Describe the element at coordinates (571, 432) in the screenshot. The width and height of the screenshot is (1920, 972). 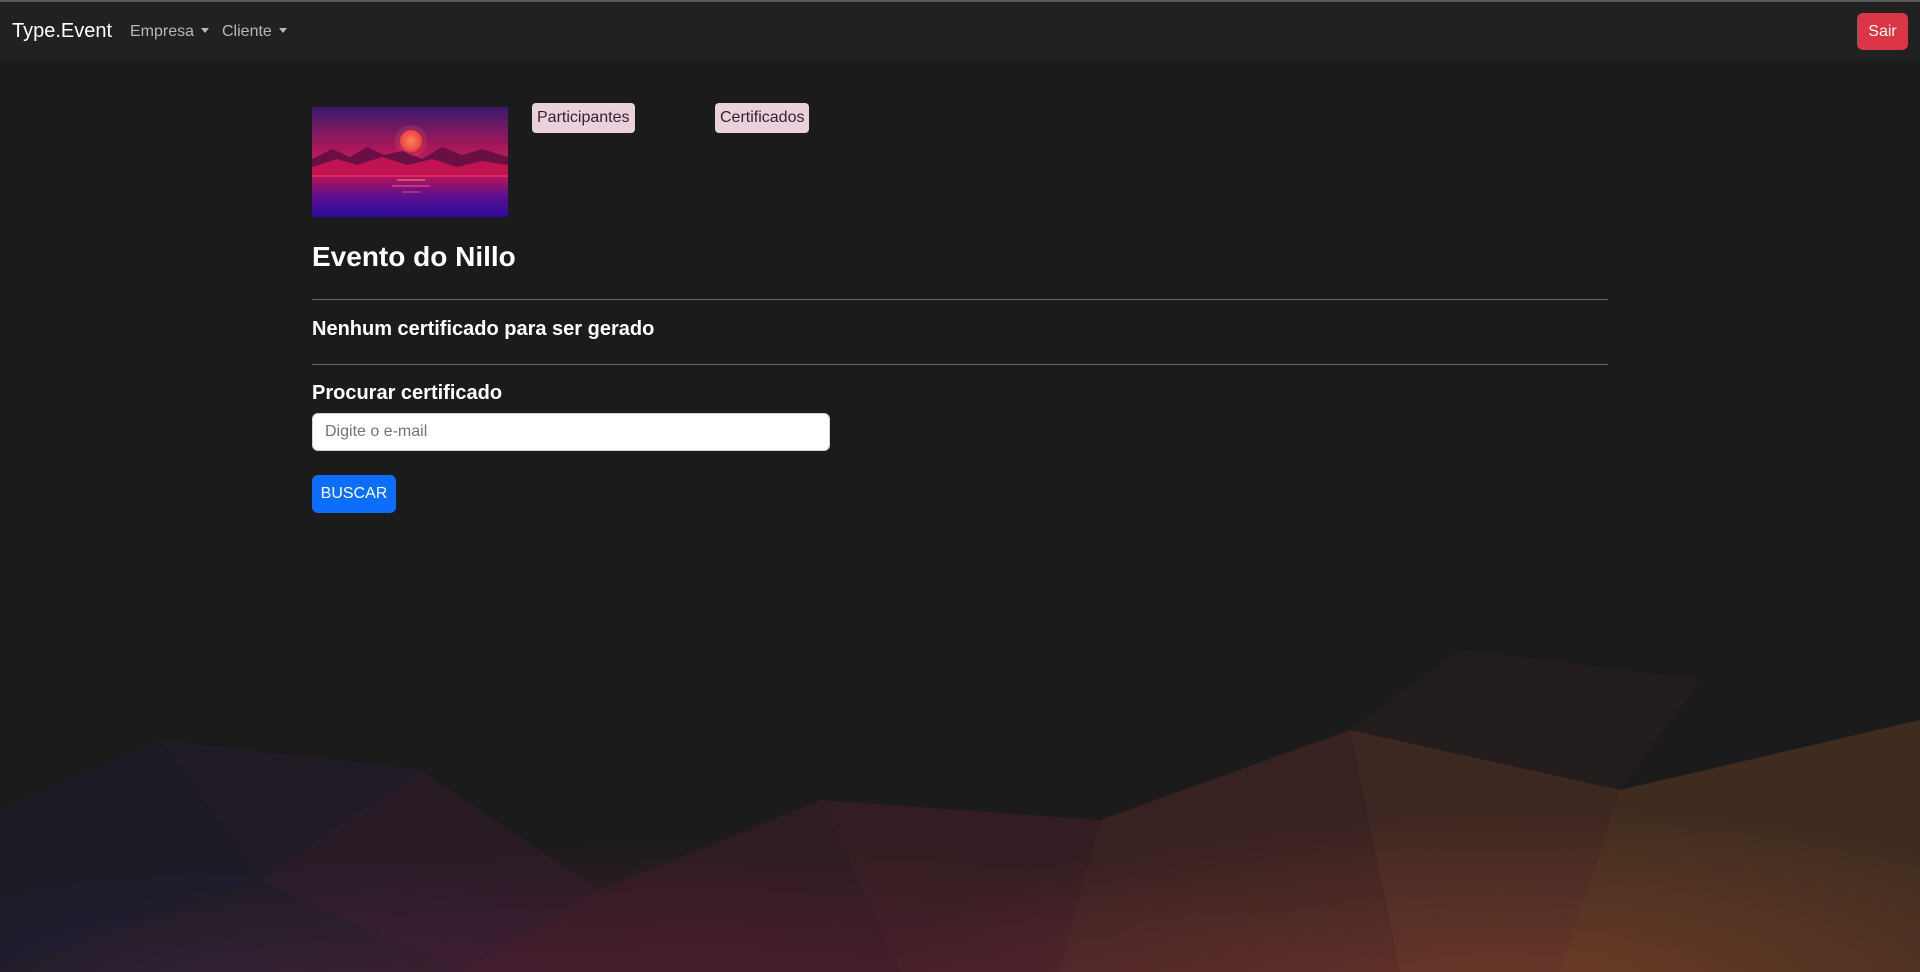
I see `email-search-input` at that location.